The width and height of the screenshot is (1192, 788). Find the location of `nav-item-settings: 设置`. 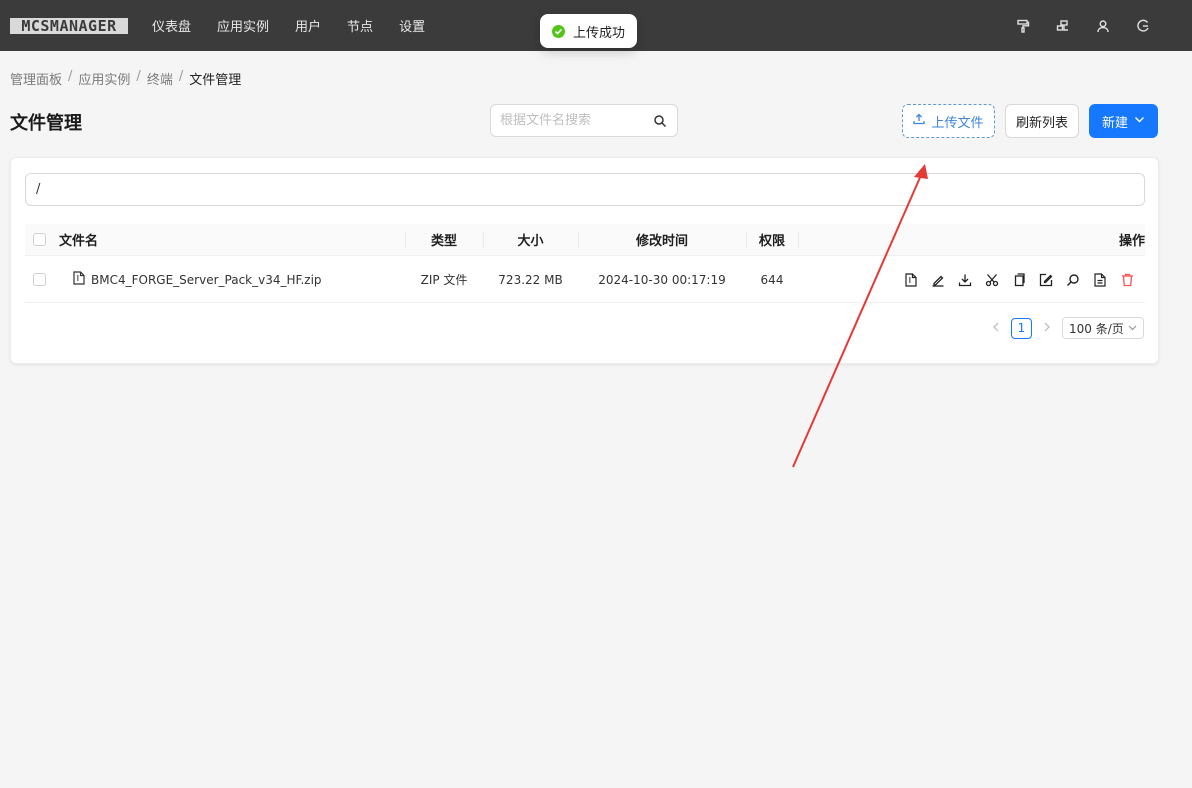

nav-item-settings: 设置 is located at coordinates (412, 25).